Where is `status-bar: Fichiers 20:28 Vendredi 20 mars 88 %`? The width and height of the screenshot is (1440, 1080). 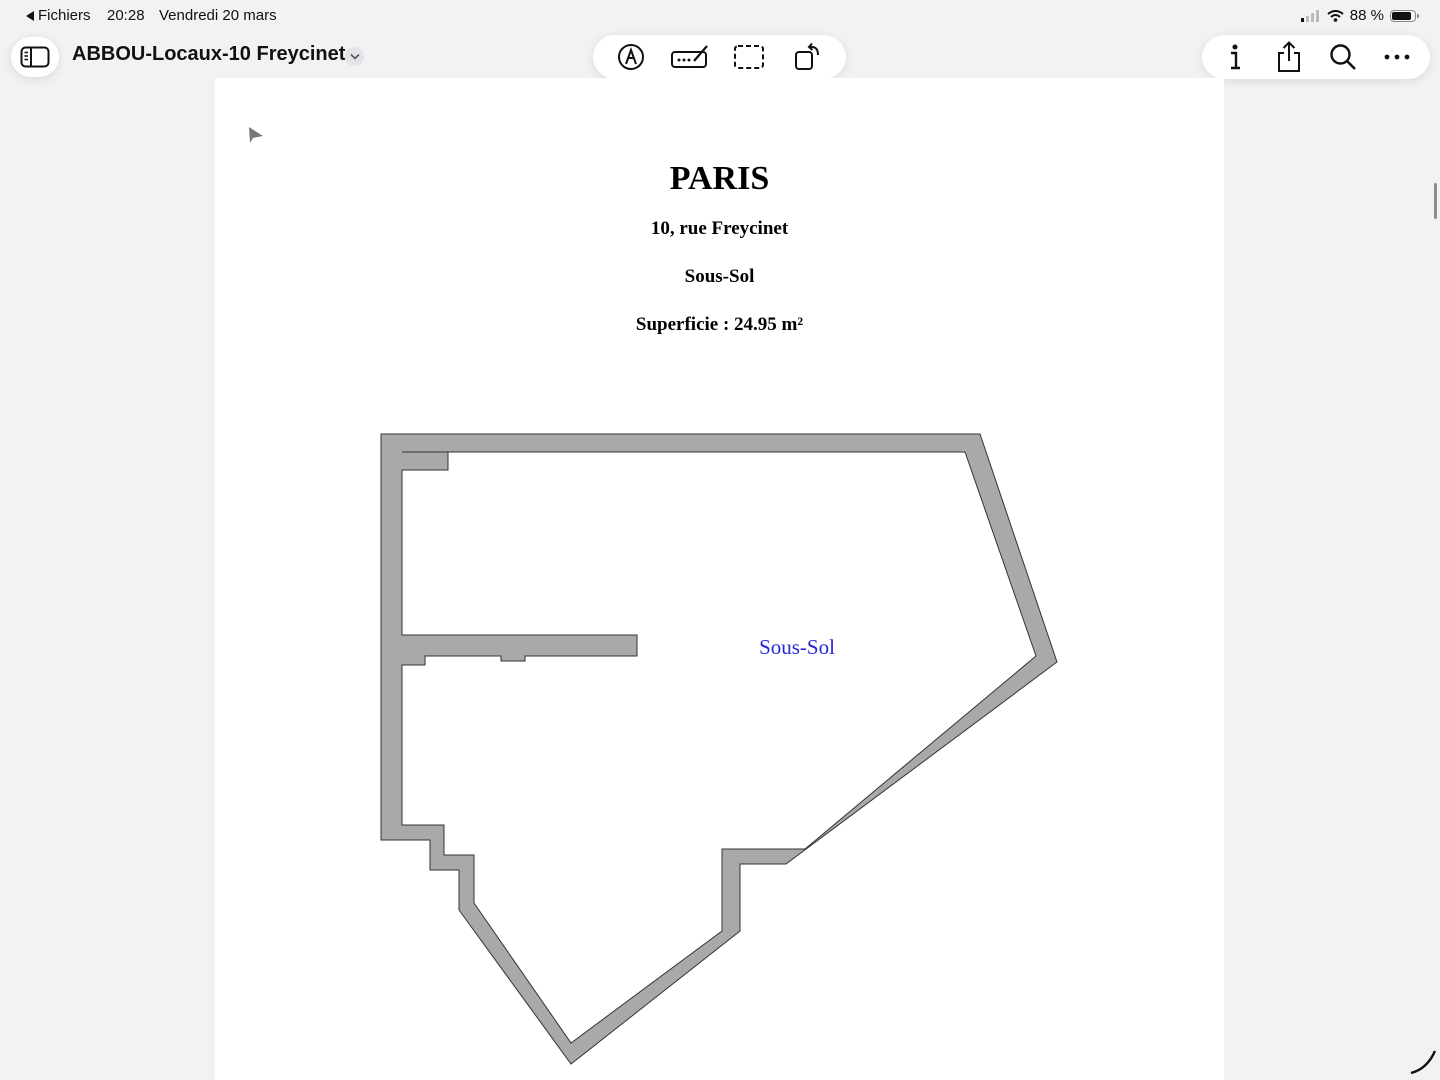
status-bar: Fichiers 20:28 Vendredi 20 mars 88 % is located at coordinates (720, 17).